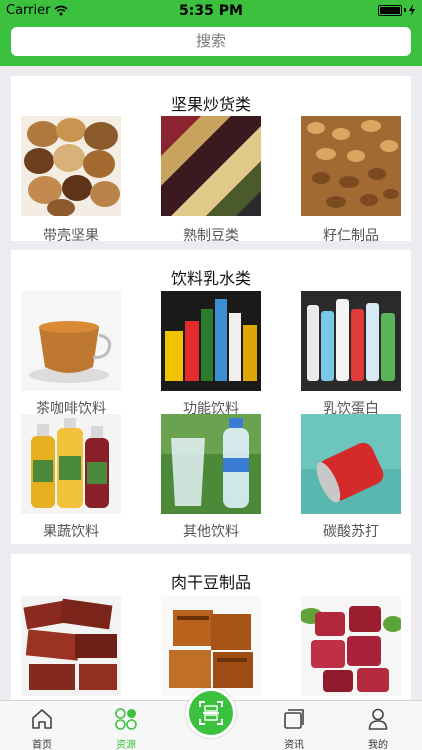 This screenshot has height=750, width=422. What do you see at coordinates (210, 104) in the screenshot?
I see `section-title: 坚果炒货类` at bounding box center [210, 104].